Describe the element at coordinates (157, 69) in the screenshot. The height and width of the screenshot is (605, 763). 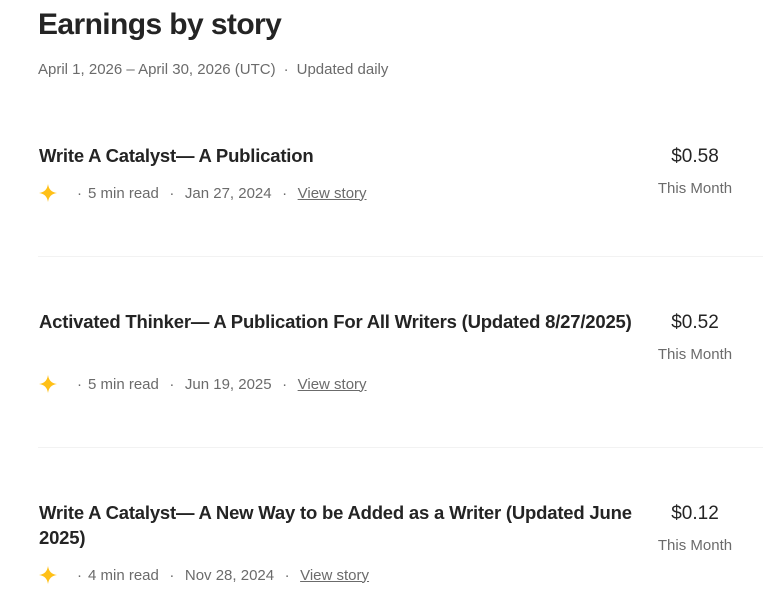
I see `date-range: April 1, 2026 – April 30, 2026 (UTC)` at that location.